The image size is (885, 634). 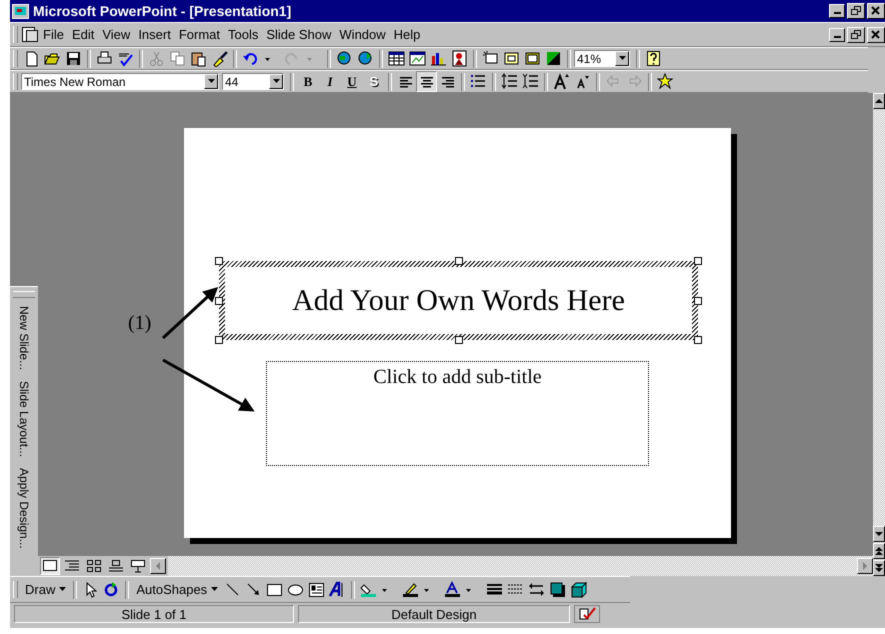 What do you see at coordinates (362, 34) in the screenshot?
I see `menu-item: Window` at bounding box center [362, 34].